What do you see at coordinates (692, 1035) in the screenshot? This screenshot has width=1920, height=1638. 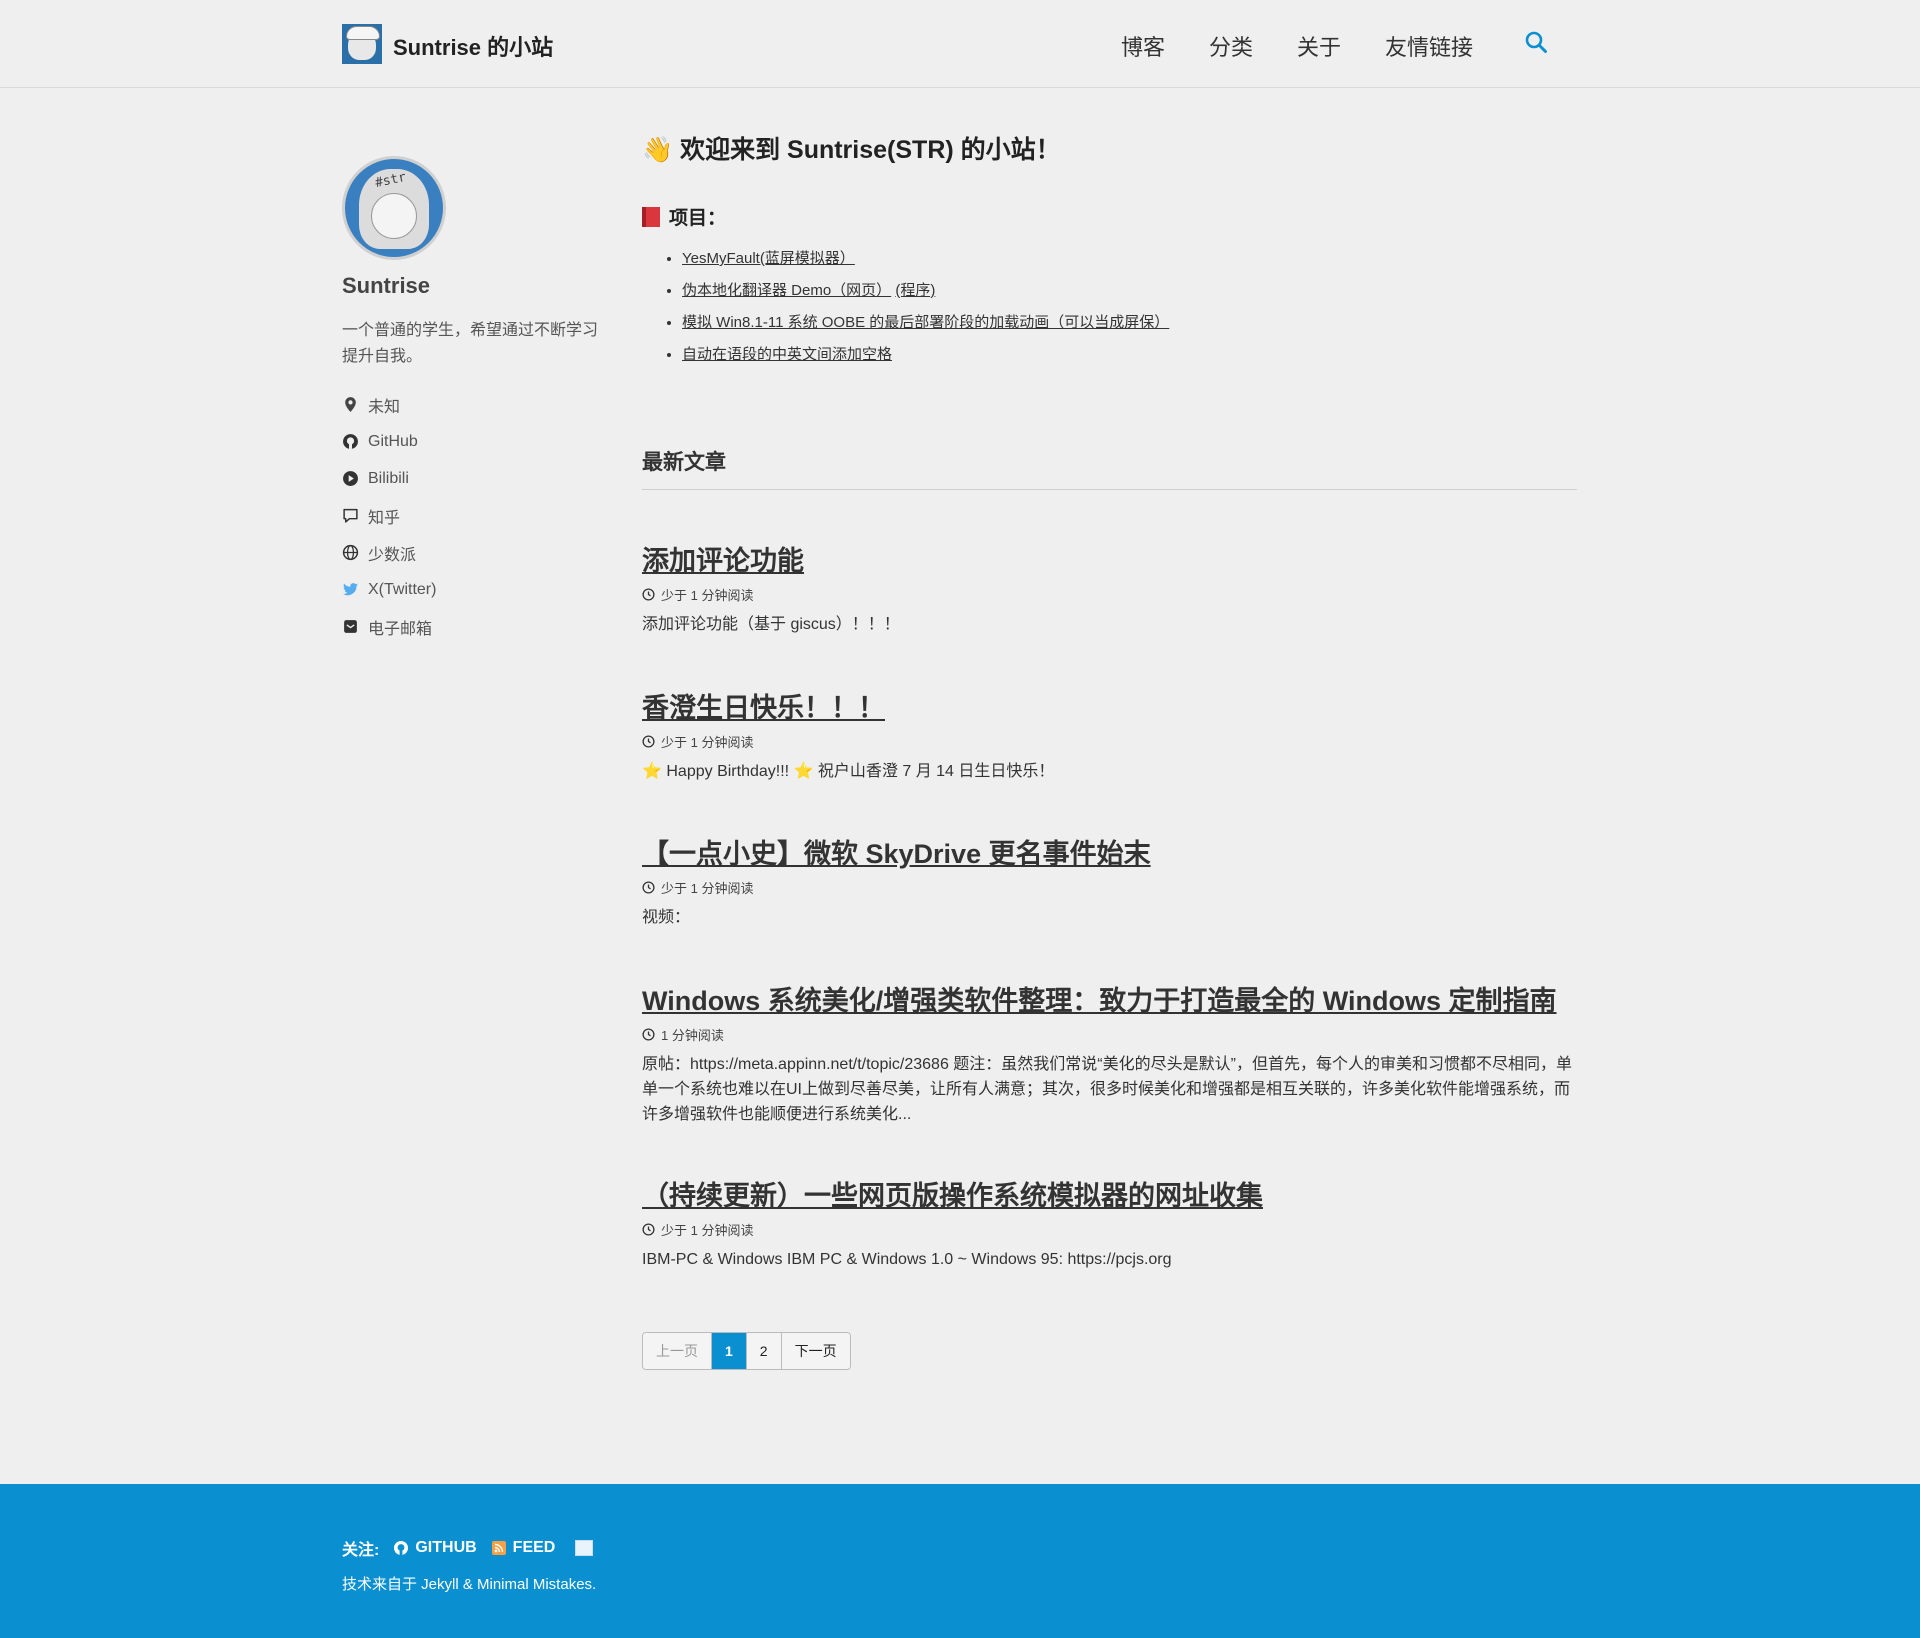 I see `read-time: 1 分钟阅读` at bounding box center [692, 1035].